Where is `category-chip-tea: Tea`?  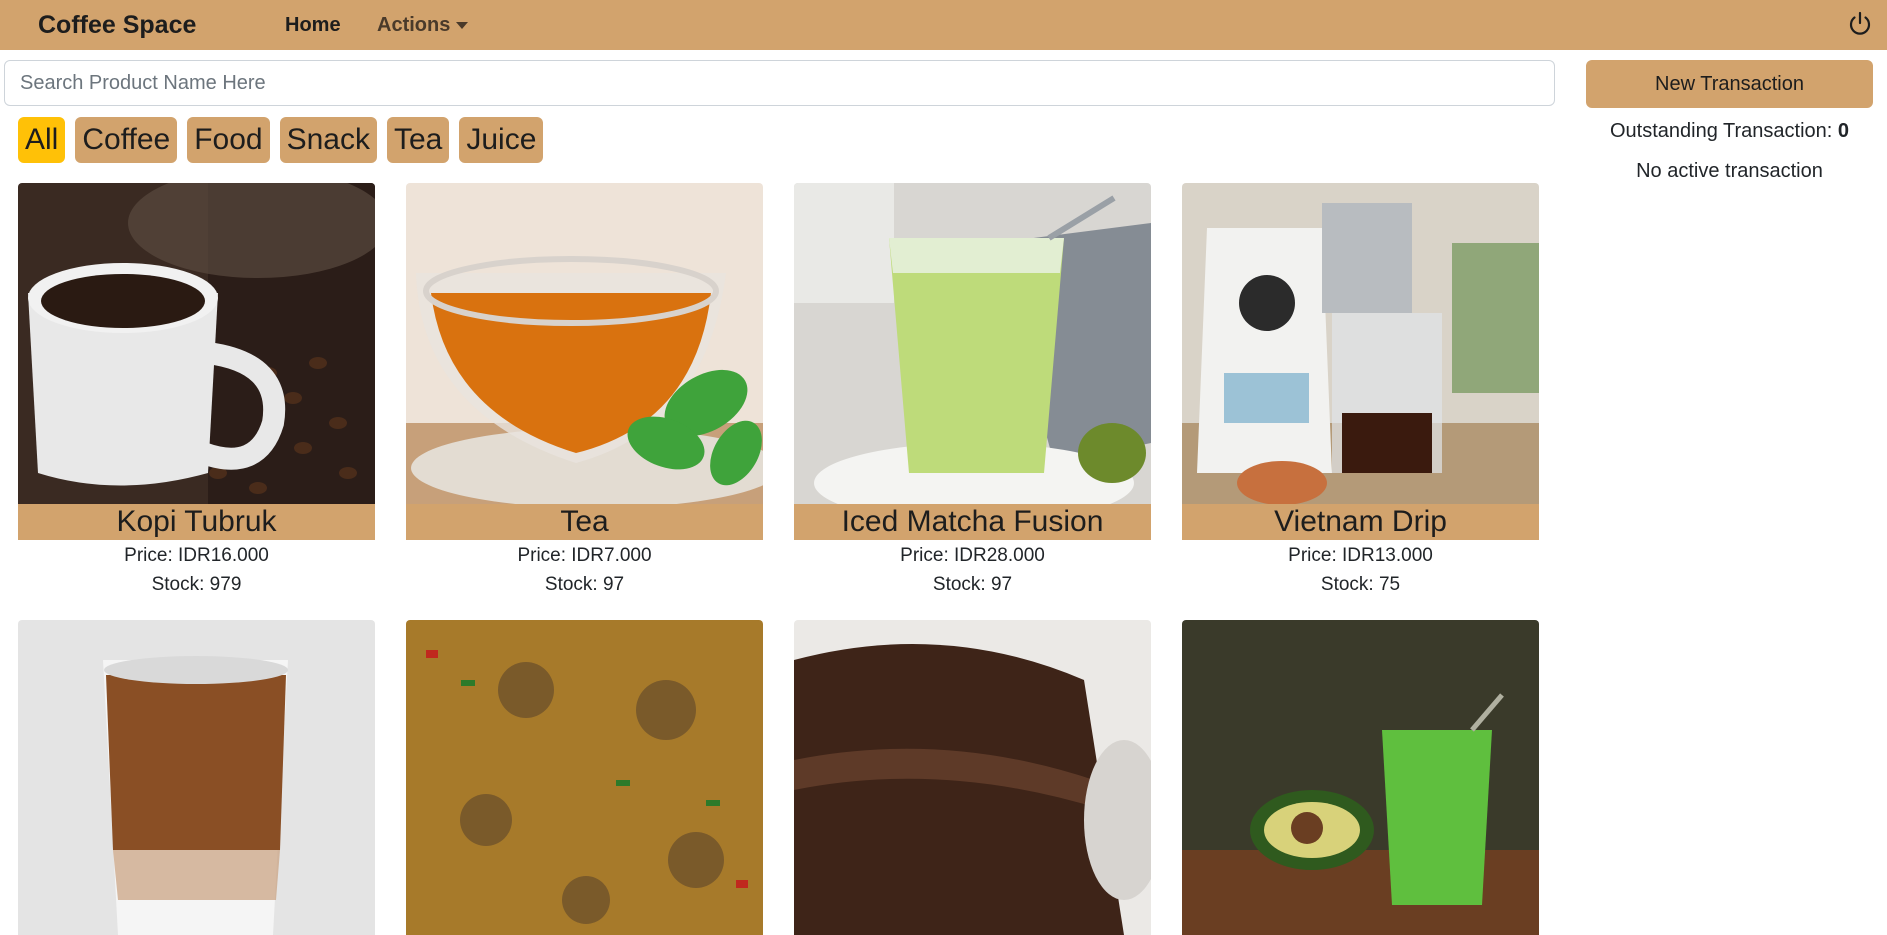
category-chip-tea: Tea is located at coordinates (418, 140).